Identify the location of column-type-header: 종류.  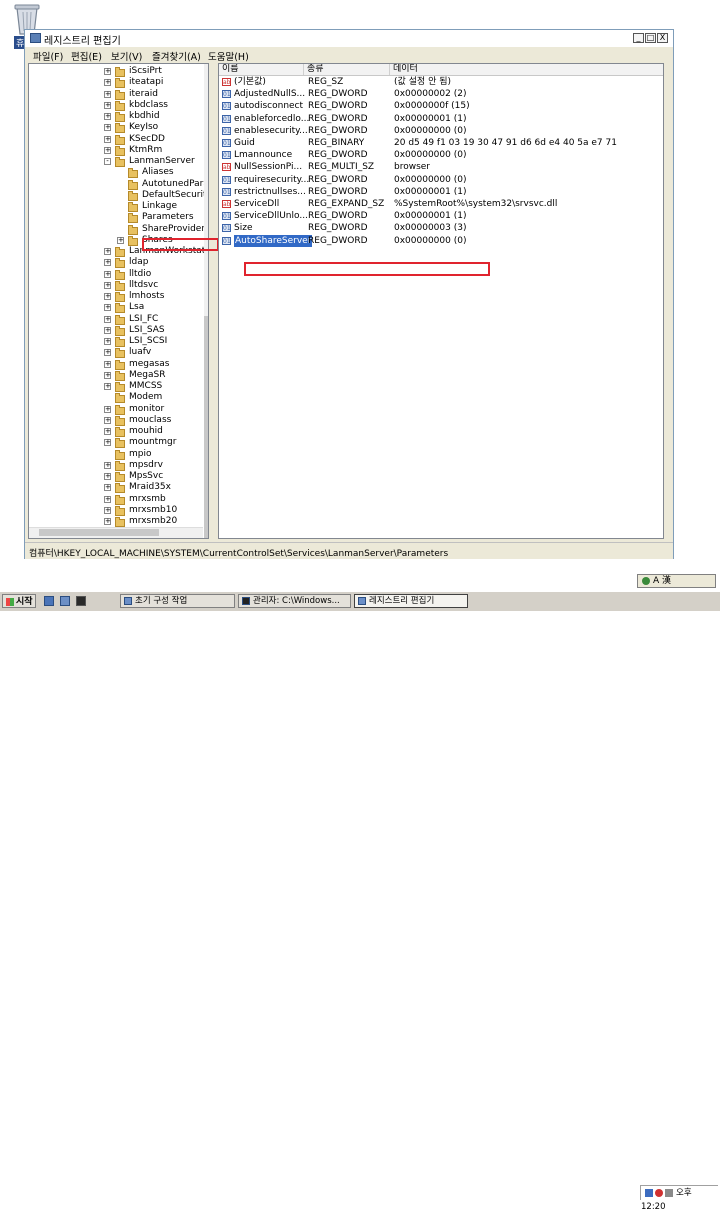
(347, 69).